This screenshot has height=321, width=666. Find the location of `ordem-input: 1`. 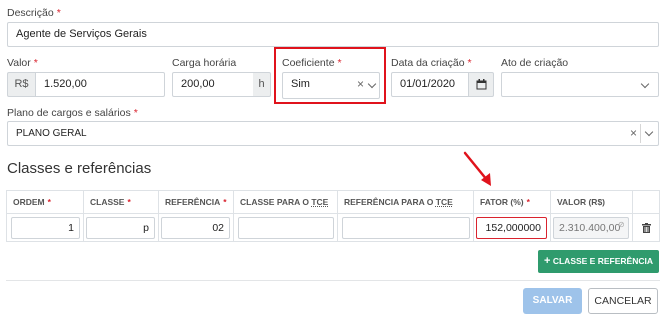

ordem-input: 1 is located at coordinates (45, 228).